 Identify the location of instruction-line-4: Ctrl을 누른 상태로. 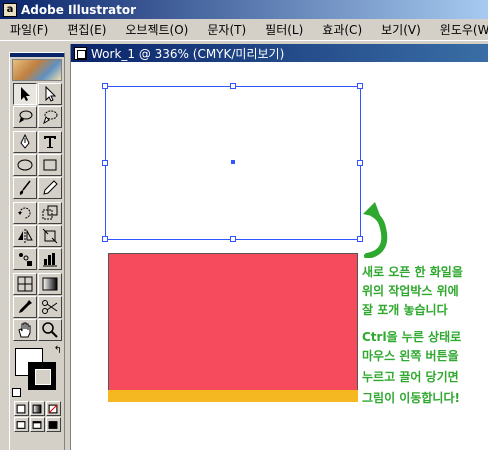
(412, 337).